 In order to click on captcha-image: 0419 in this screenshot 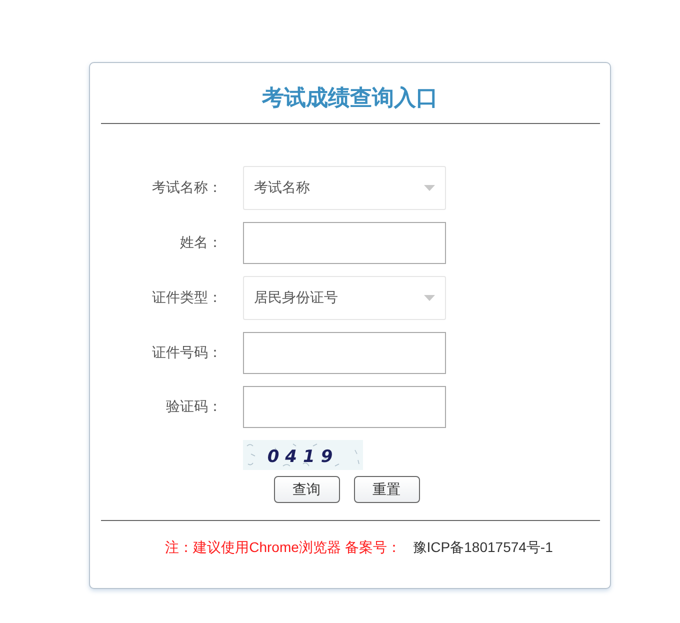, I will do `click(303, 455)`.